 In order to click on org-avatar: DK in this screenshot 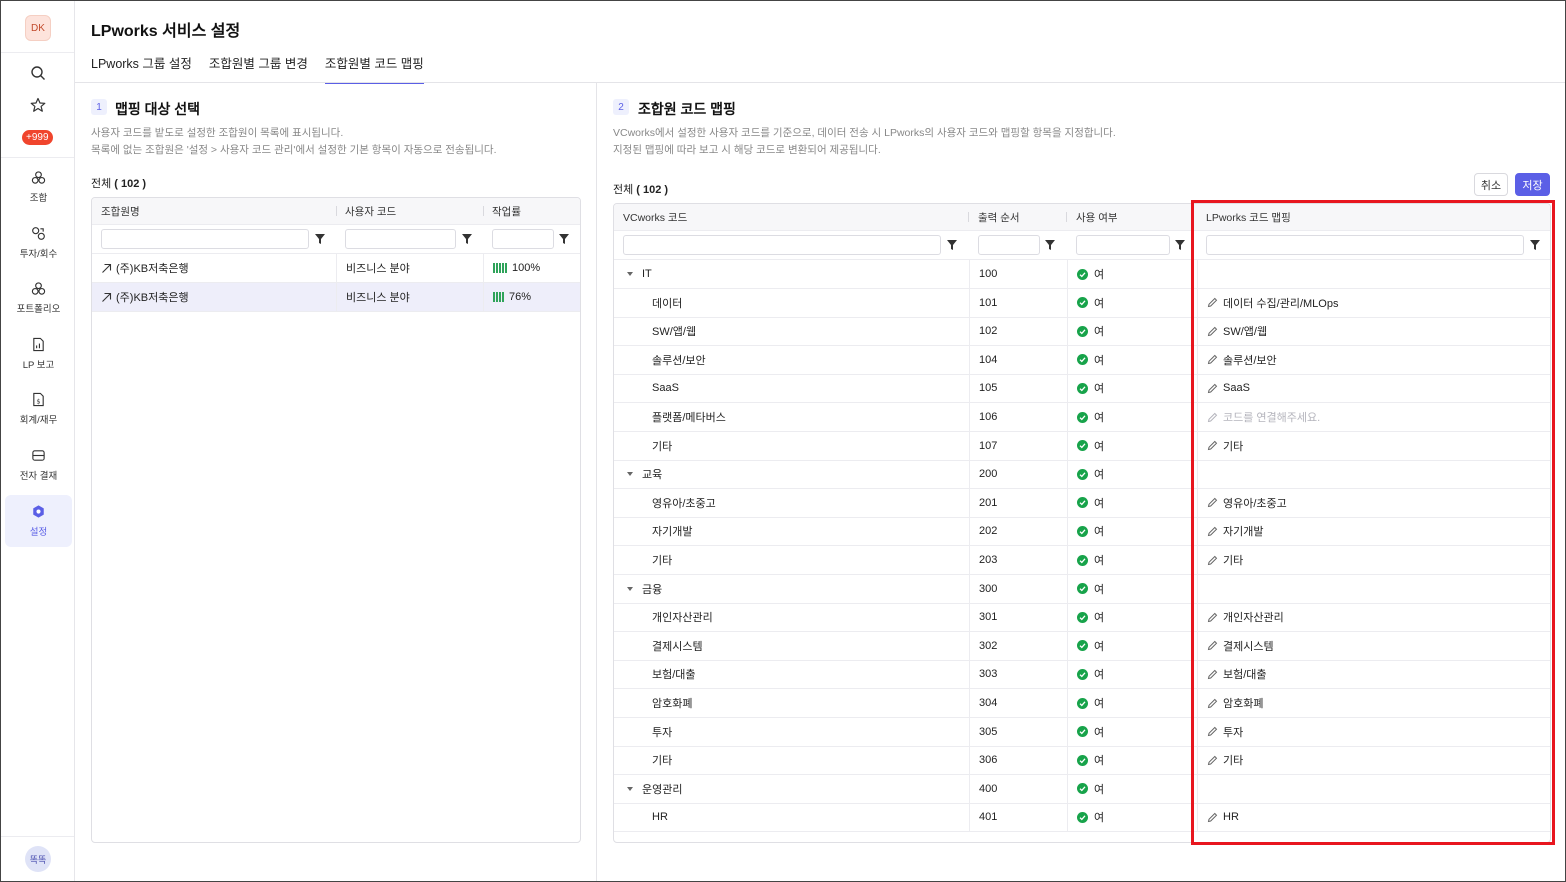, I will do `click(38, 28)`.